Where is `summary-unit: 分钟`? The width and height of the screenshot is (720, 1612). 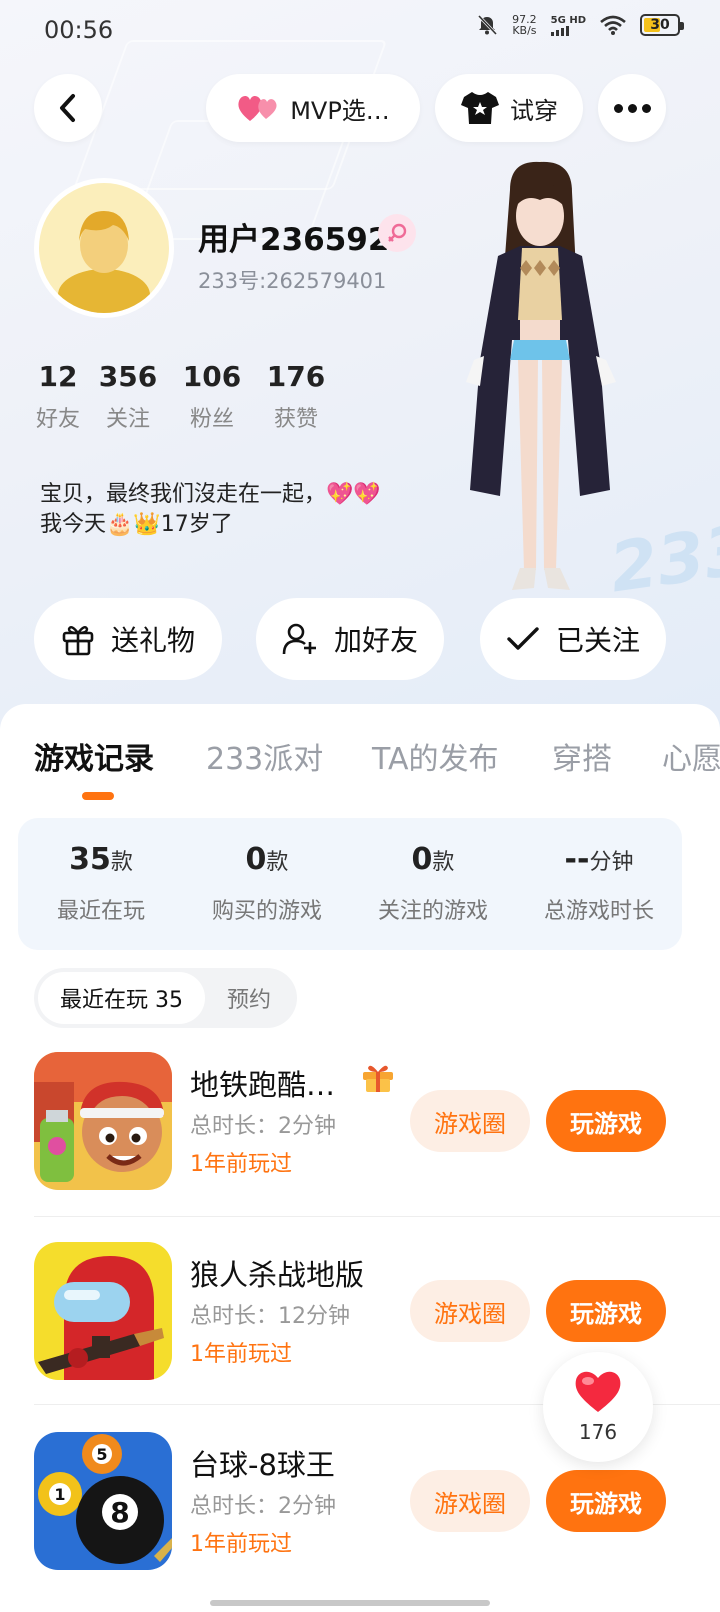 summary-unit: 分钟 is located at coordinates (611, 862).